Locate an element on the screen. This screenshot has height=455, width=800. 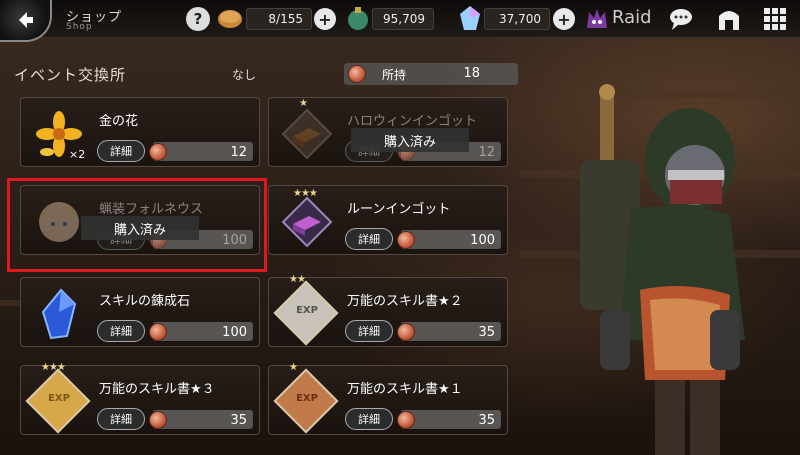
shop-item-card: ★ ハロウィンインゴット 詳細 12 購入済み is located at coordinates (388, 132).